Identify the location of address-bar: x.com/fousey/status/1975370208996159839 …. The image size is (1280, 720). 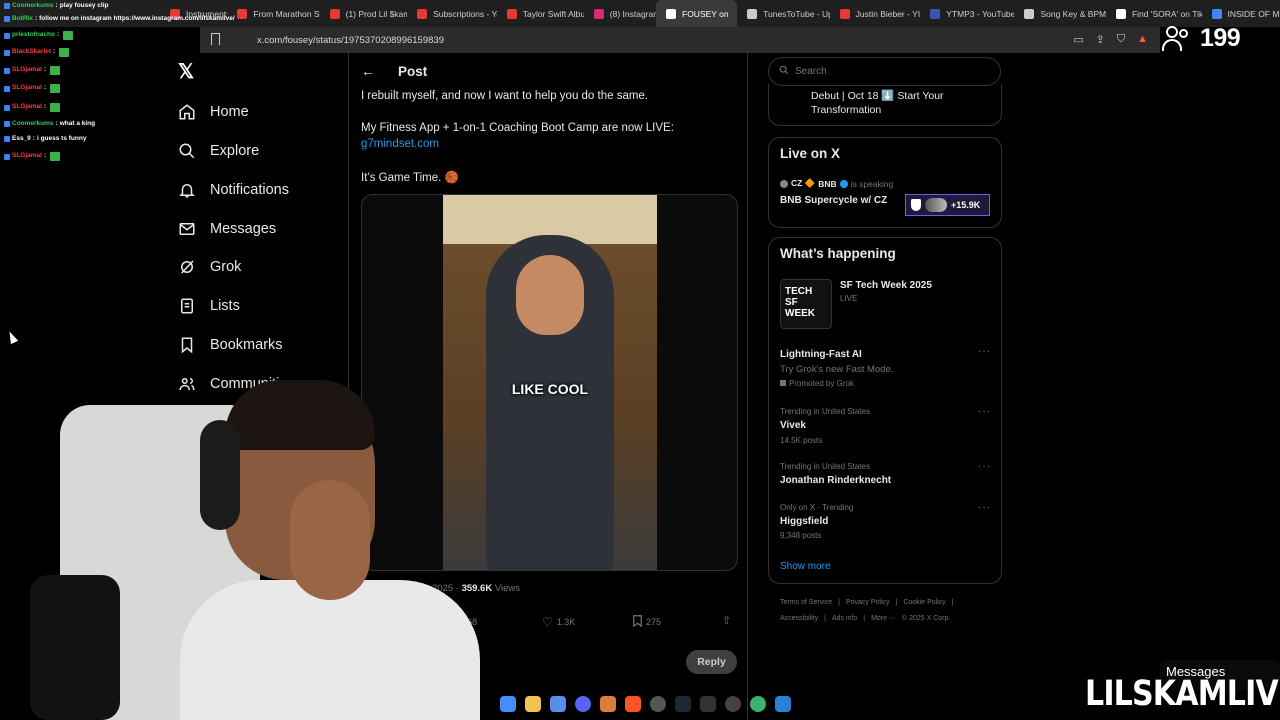
(680, 40).